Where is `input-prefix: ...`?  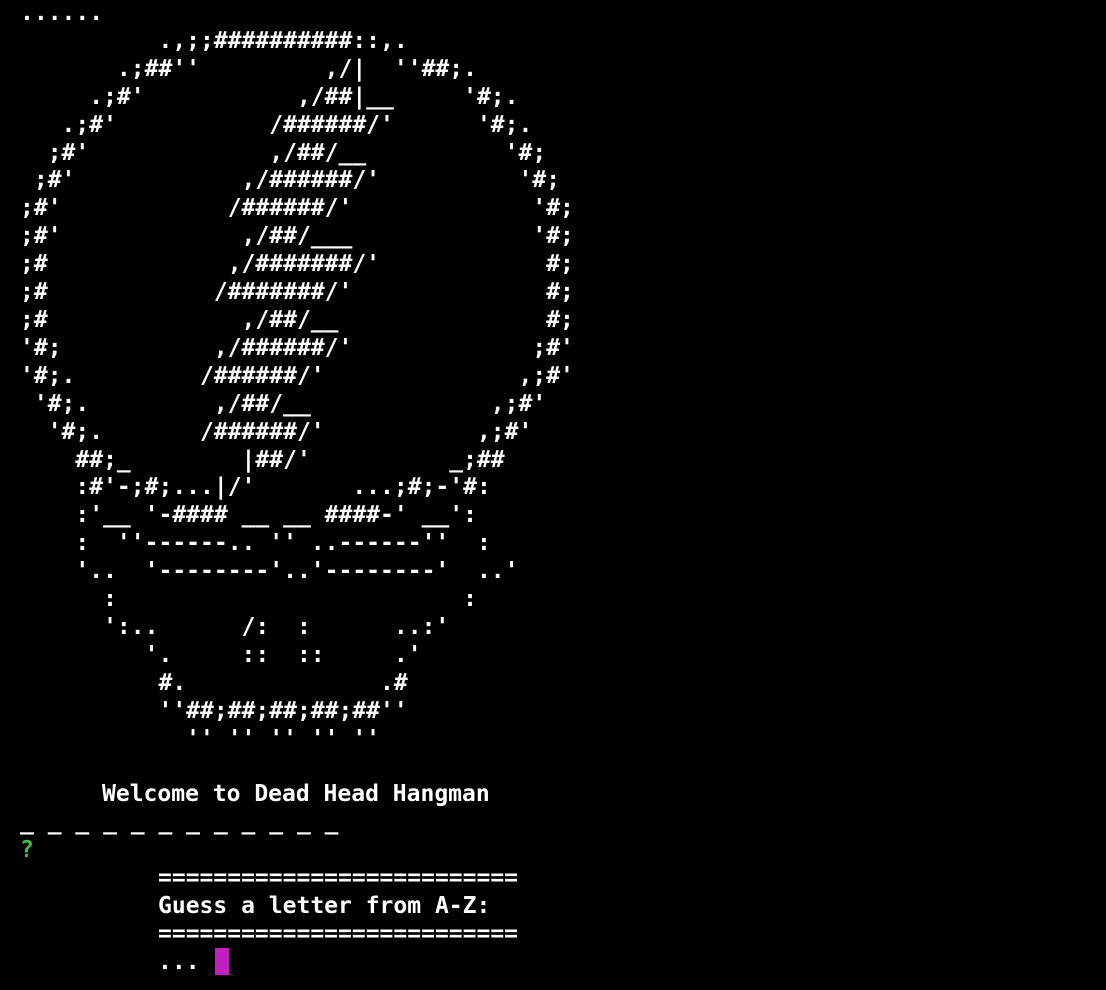 input-prefix: ... is located at coordinates (179, 962).